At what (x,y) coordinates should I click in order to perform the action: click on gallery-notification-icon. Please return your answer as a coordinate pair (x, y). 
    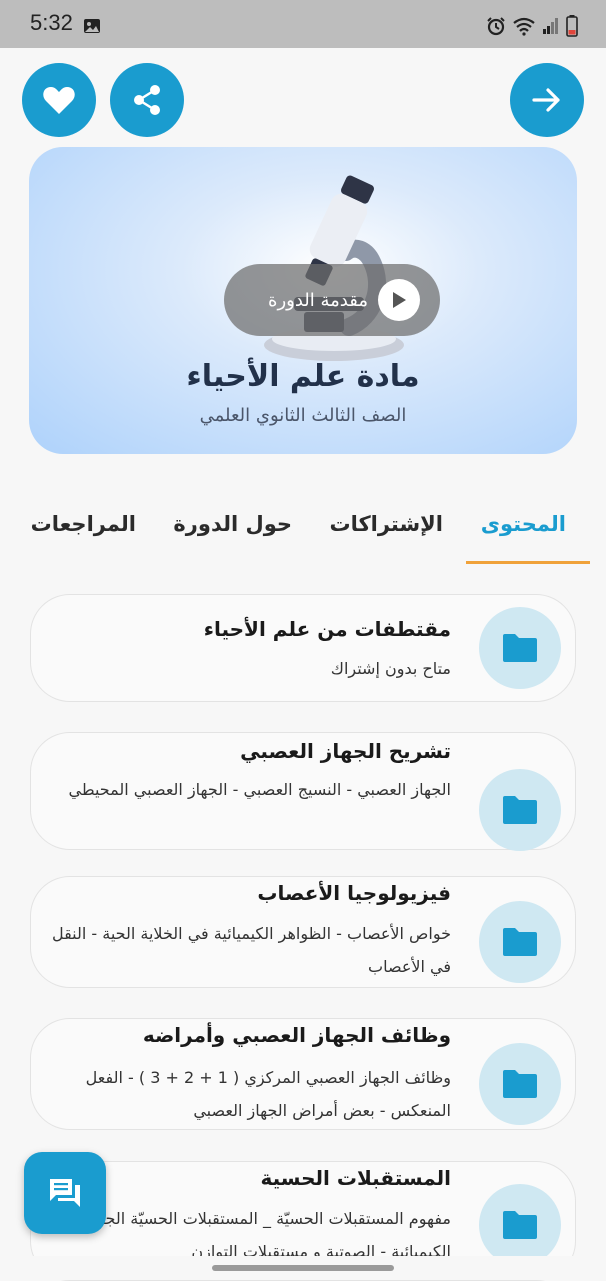
    Looking at the image, I should click on (92, 26).